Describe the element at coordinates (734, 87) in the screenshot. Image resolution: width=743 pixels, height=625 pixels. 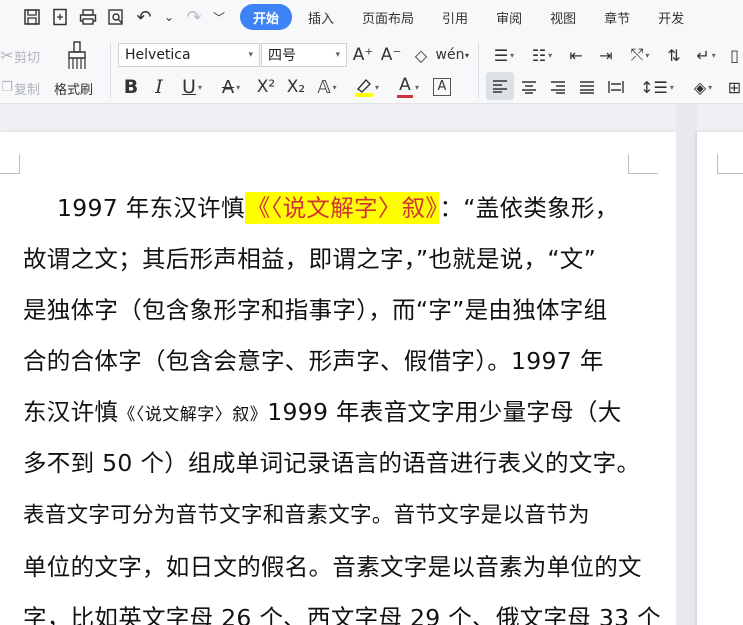
I see `borders-icon: ⊞` at that location.